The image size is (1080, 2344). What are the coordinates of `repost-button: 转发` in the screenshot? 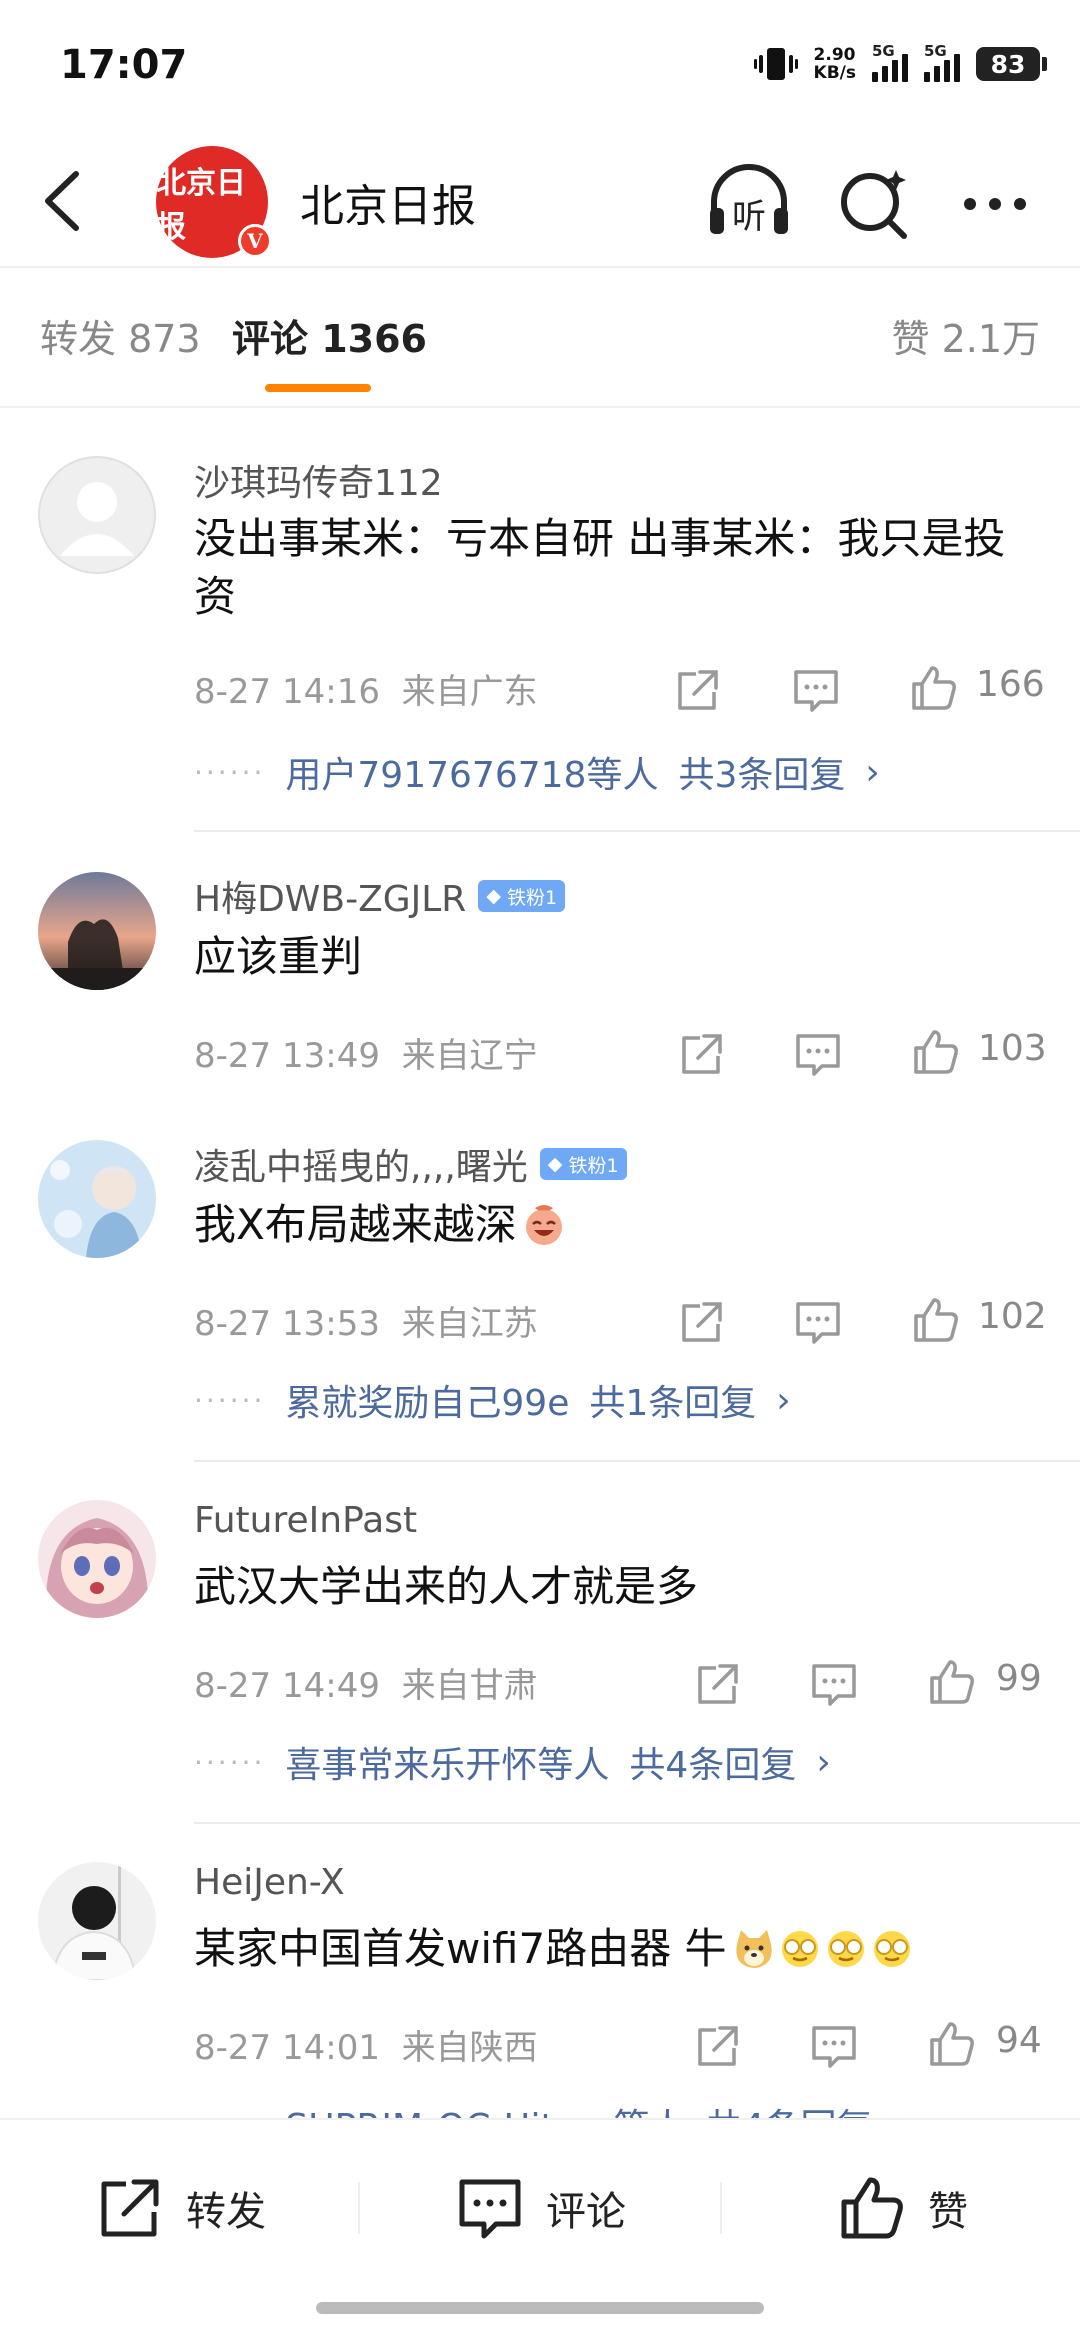 It's located at (180, 2208).